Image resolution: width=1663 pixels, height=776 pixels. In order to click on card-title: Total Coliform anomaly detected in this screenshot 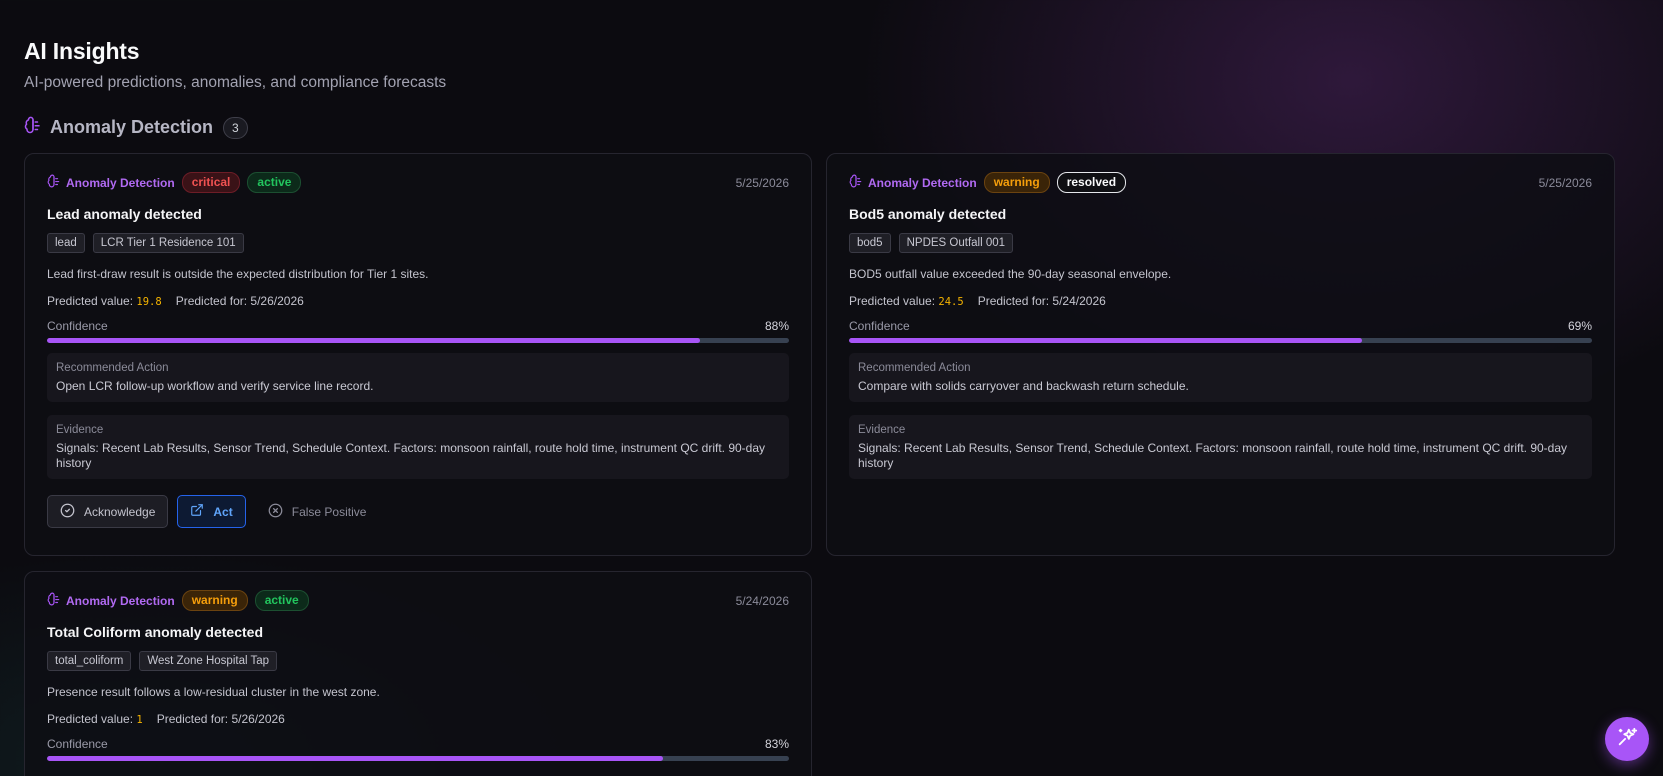, I will do `click(155, 632)`.